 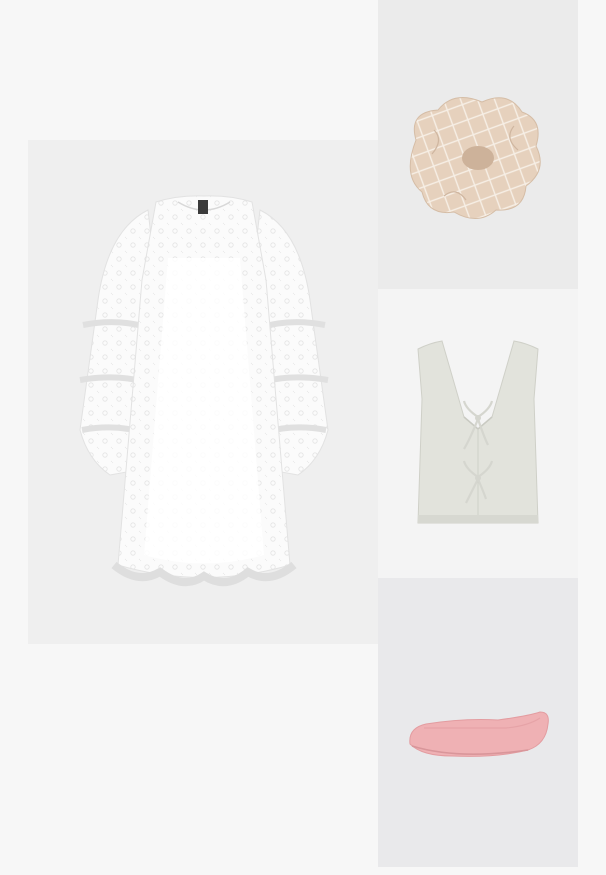 I want to click on shoe-product-card, so click(x=478, y=722).